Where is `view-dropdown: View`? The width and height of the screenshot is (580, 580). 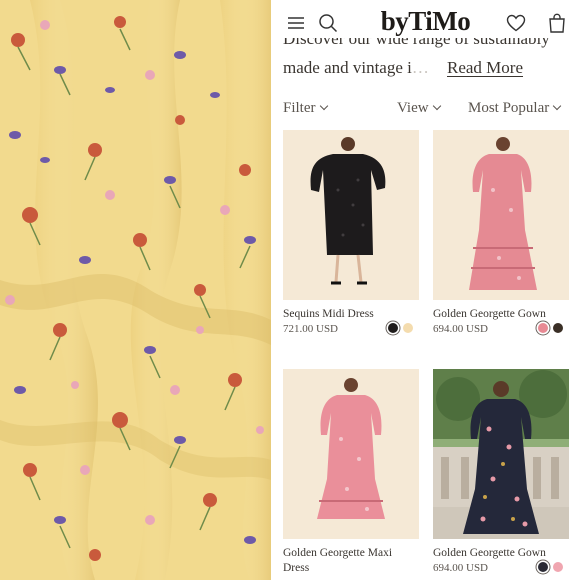 view-dropdown: View is located at coordinates (419, 108).